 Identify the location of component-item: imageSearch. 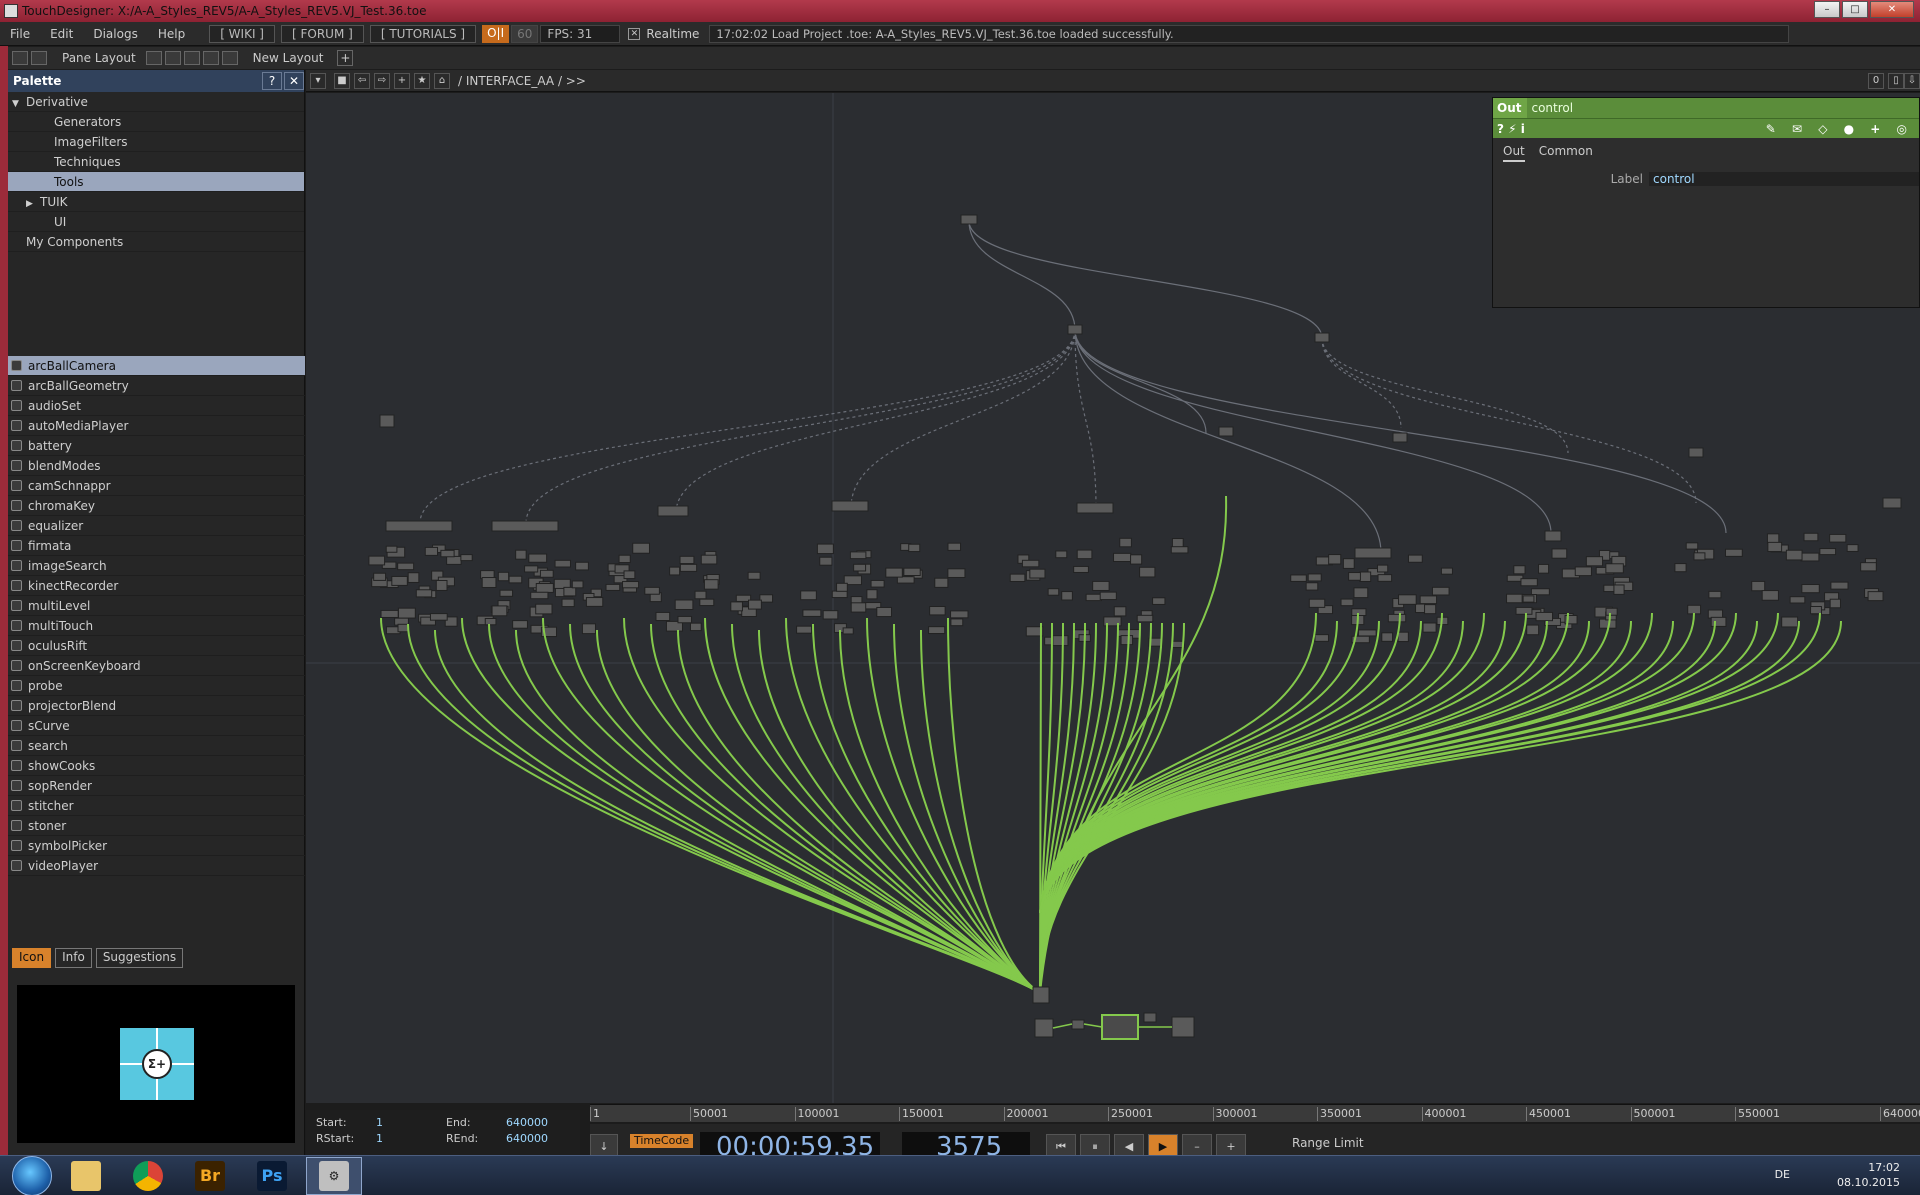
(156, 566).